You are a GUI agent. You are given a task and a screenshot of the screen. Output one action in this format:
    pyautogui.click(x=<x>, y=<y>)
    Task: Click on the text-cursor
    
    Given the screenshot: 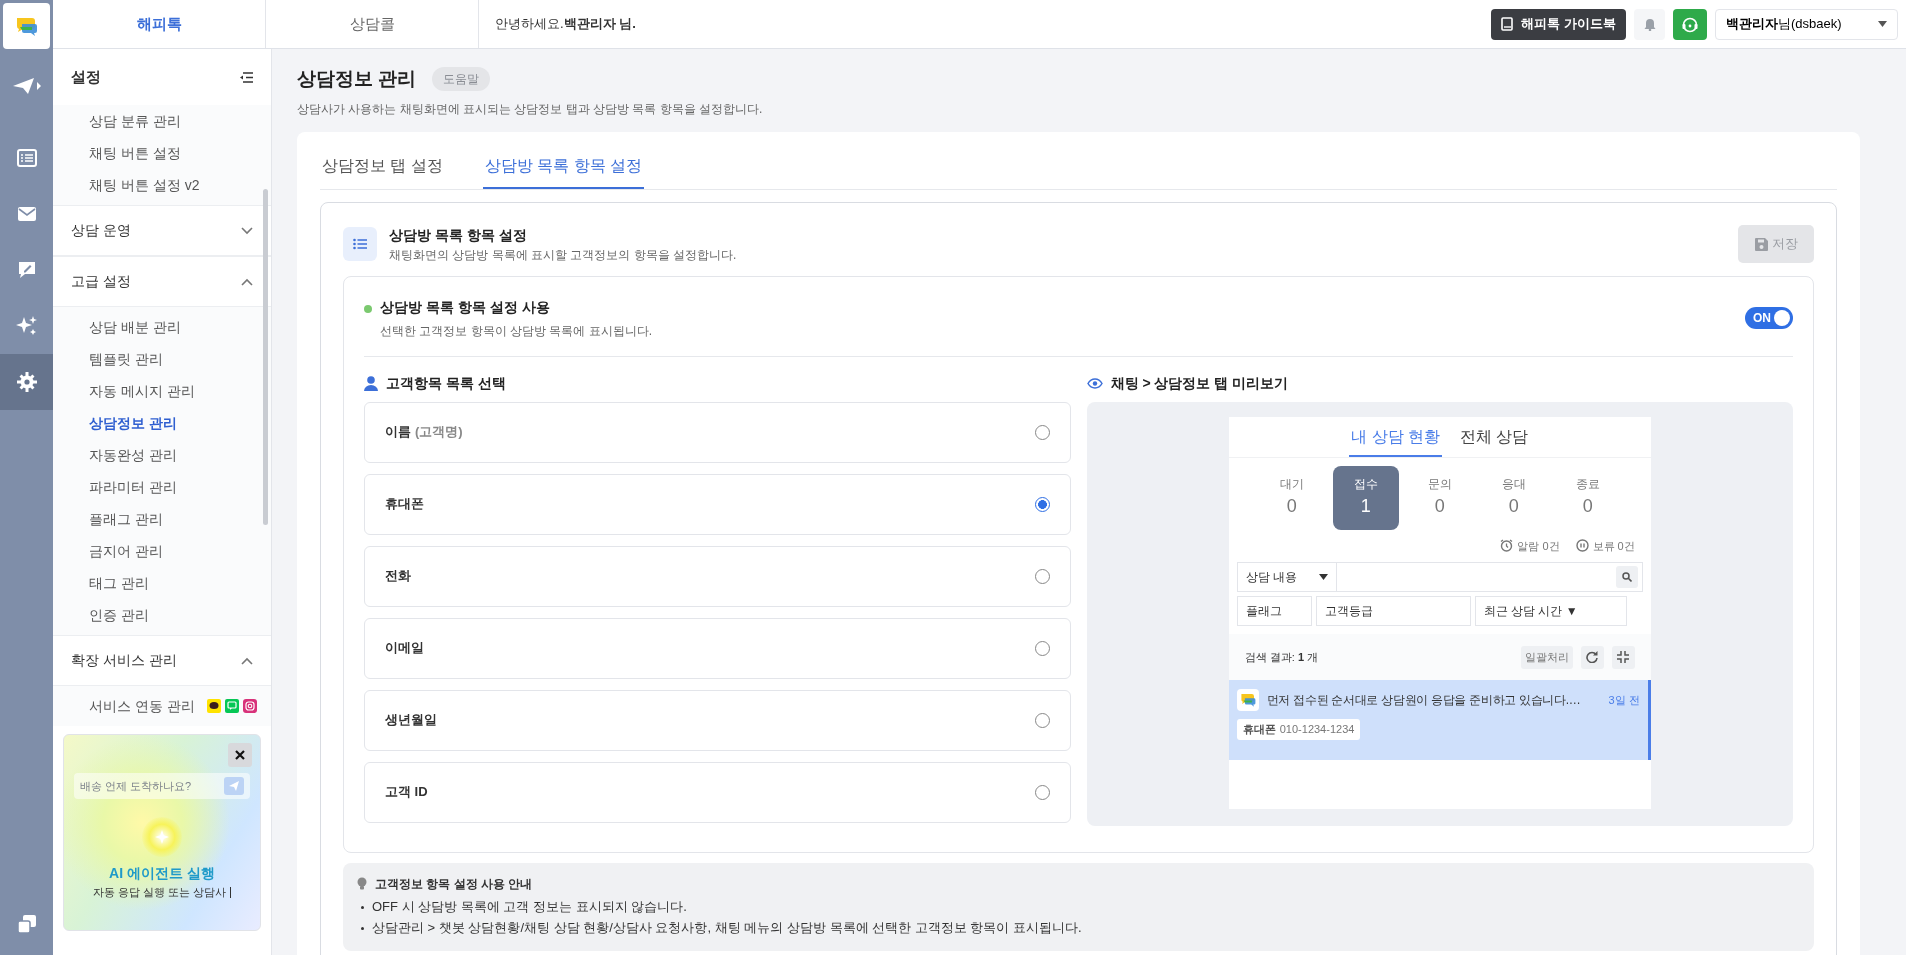 What is the action you would take?
    pyautogui.click(x=231, y=892)
    